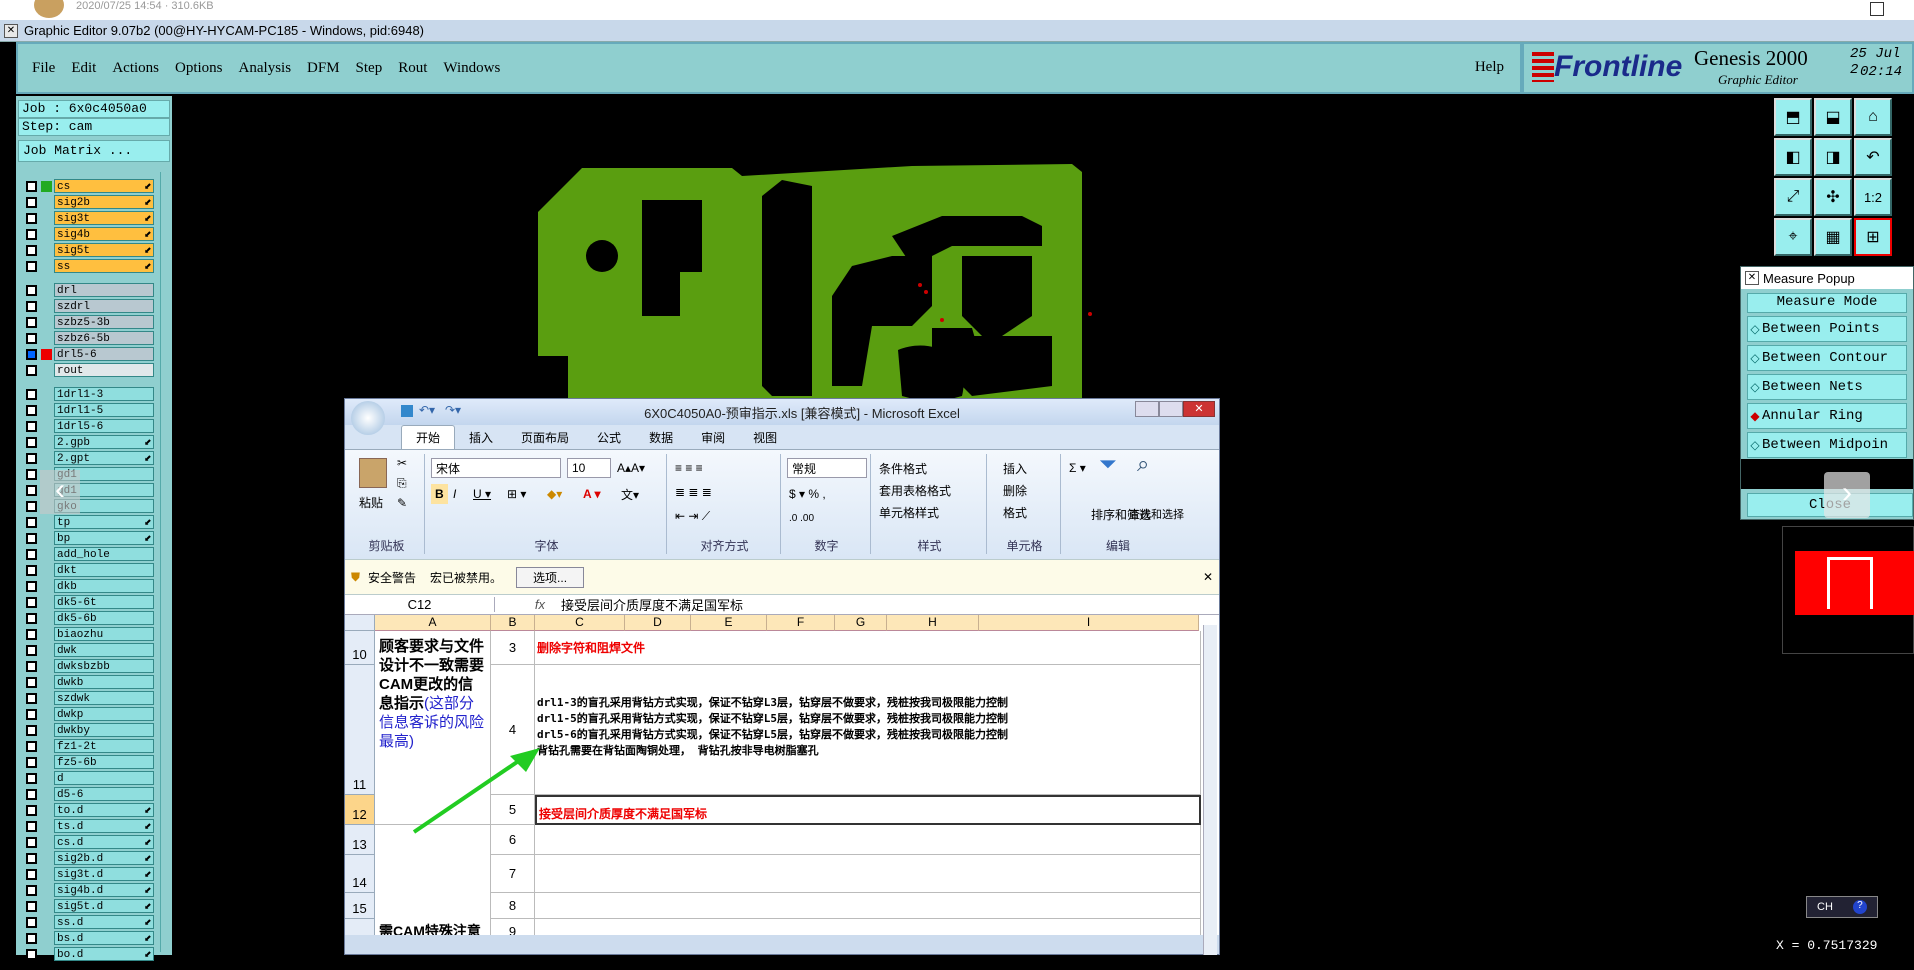 This screenshot has height=970, width=1914. I want to click on layer-row: biaozhu, so click(88, 634).